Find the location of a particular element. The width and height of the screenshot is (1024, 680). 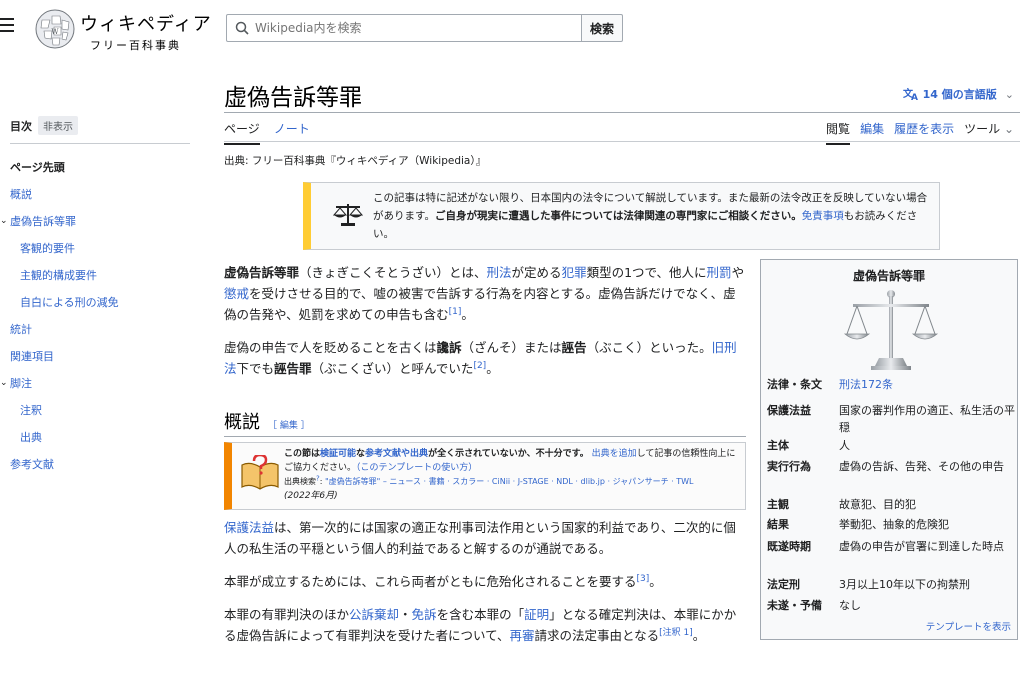

infobox-label: 主体 is located at coordinates (778, 445).